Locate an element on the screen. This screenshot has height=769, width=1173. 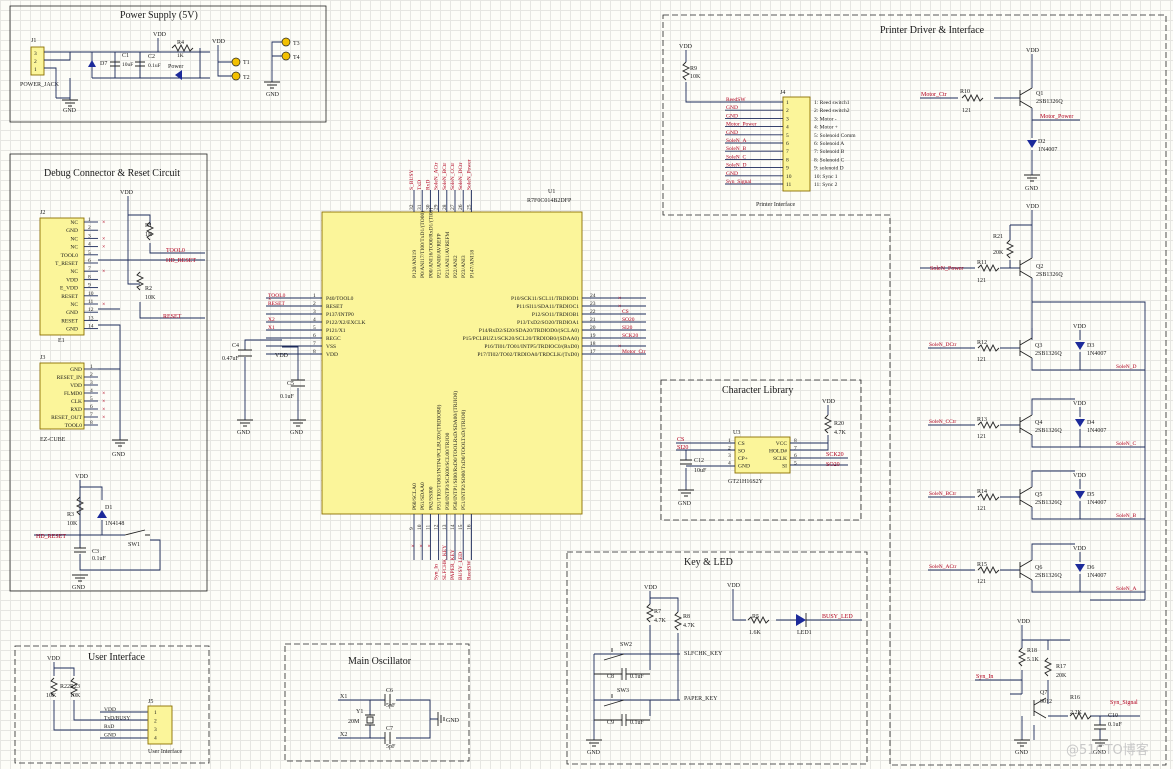
r7-label: R7 is located at coordinates (657, 612).